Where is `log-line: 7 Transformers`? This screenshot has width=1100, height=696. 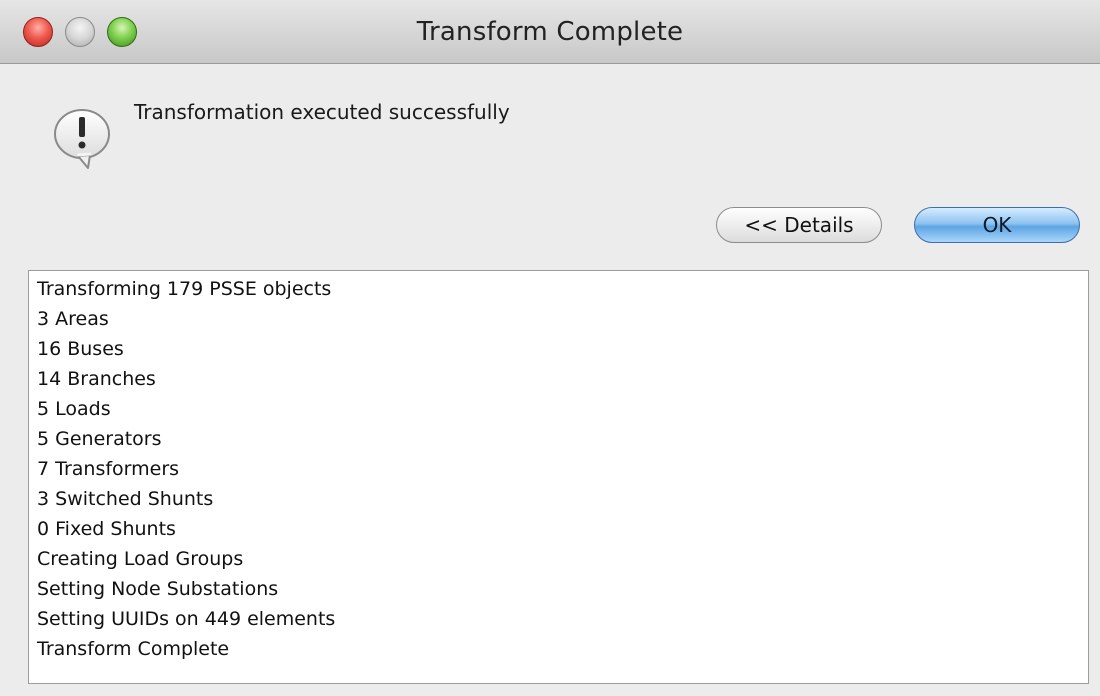 log-line: 7 Transformers is located at coordinates (108, 469).